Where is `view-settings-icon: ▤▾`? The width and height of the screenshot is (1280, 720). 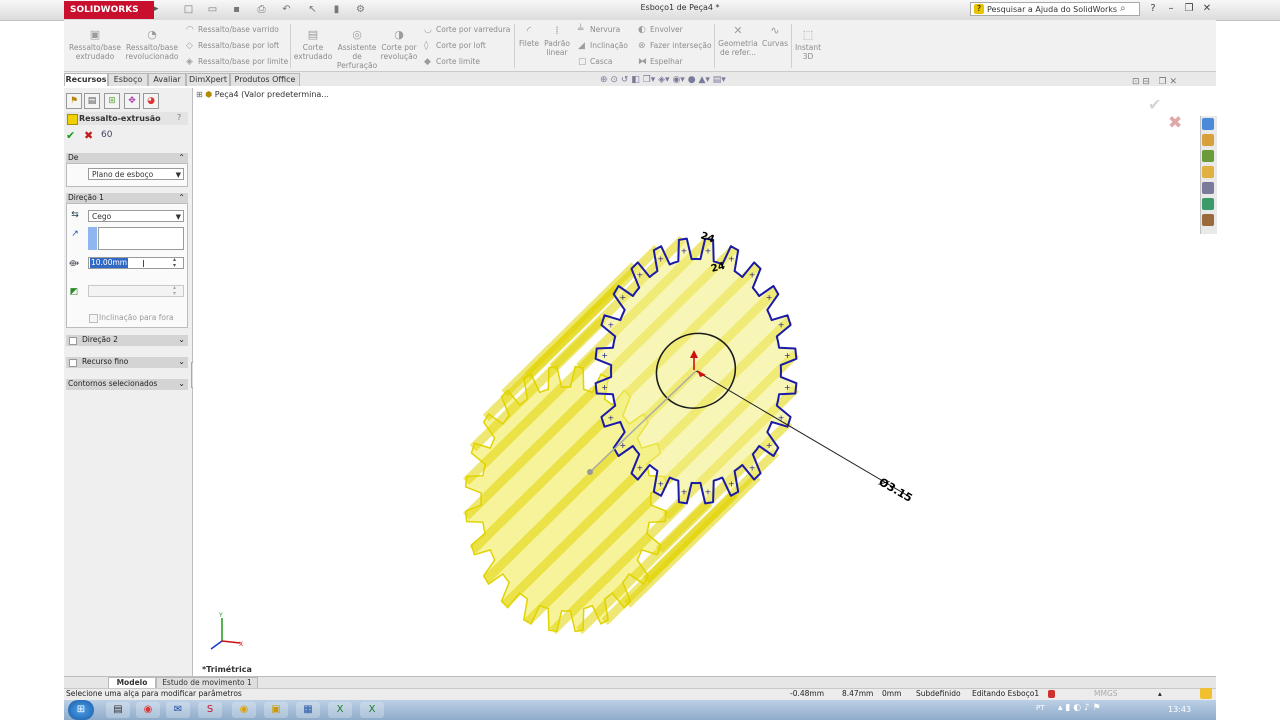 view-settings-icon: ▤▾ is located at coordinates (719, 80).